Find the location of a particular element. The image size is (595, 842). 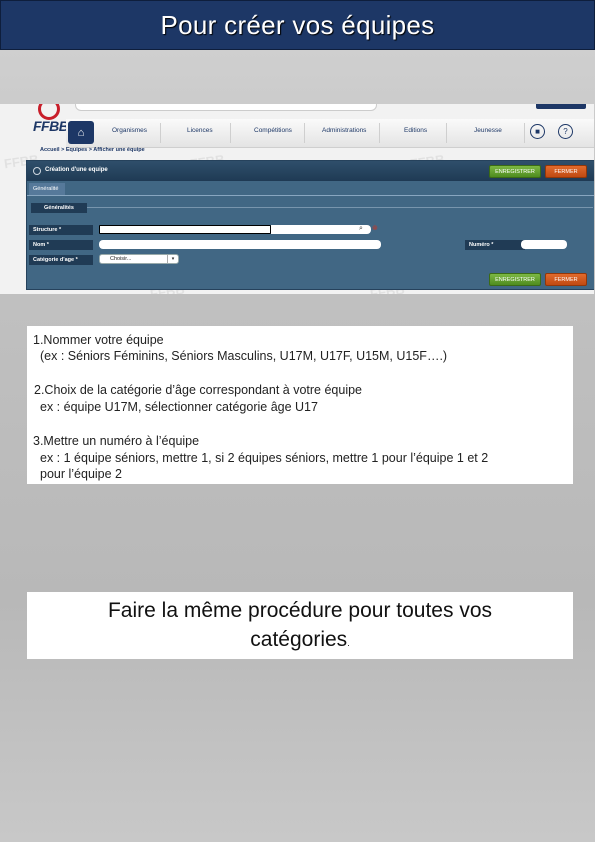

structure-input-extension is located at coordinates (321, 229).